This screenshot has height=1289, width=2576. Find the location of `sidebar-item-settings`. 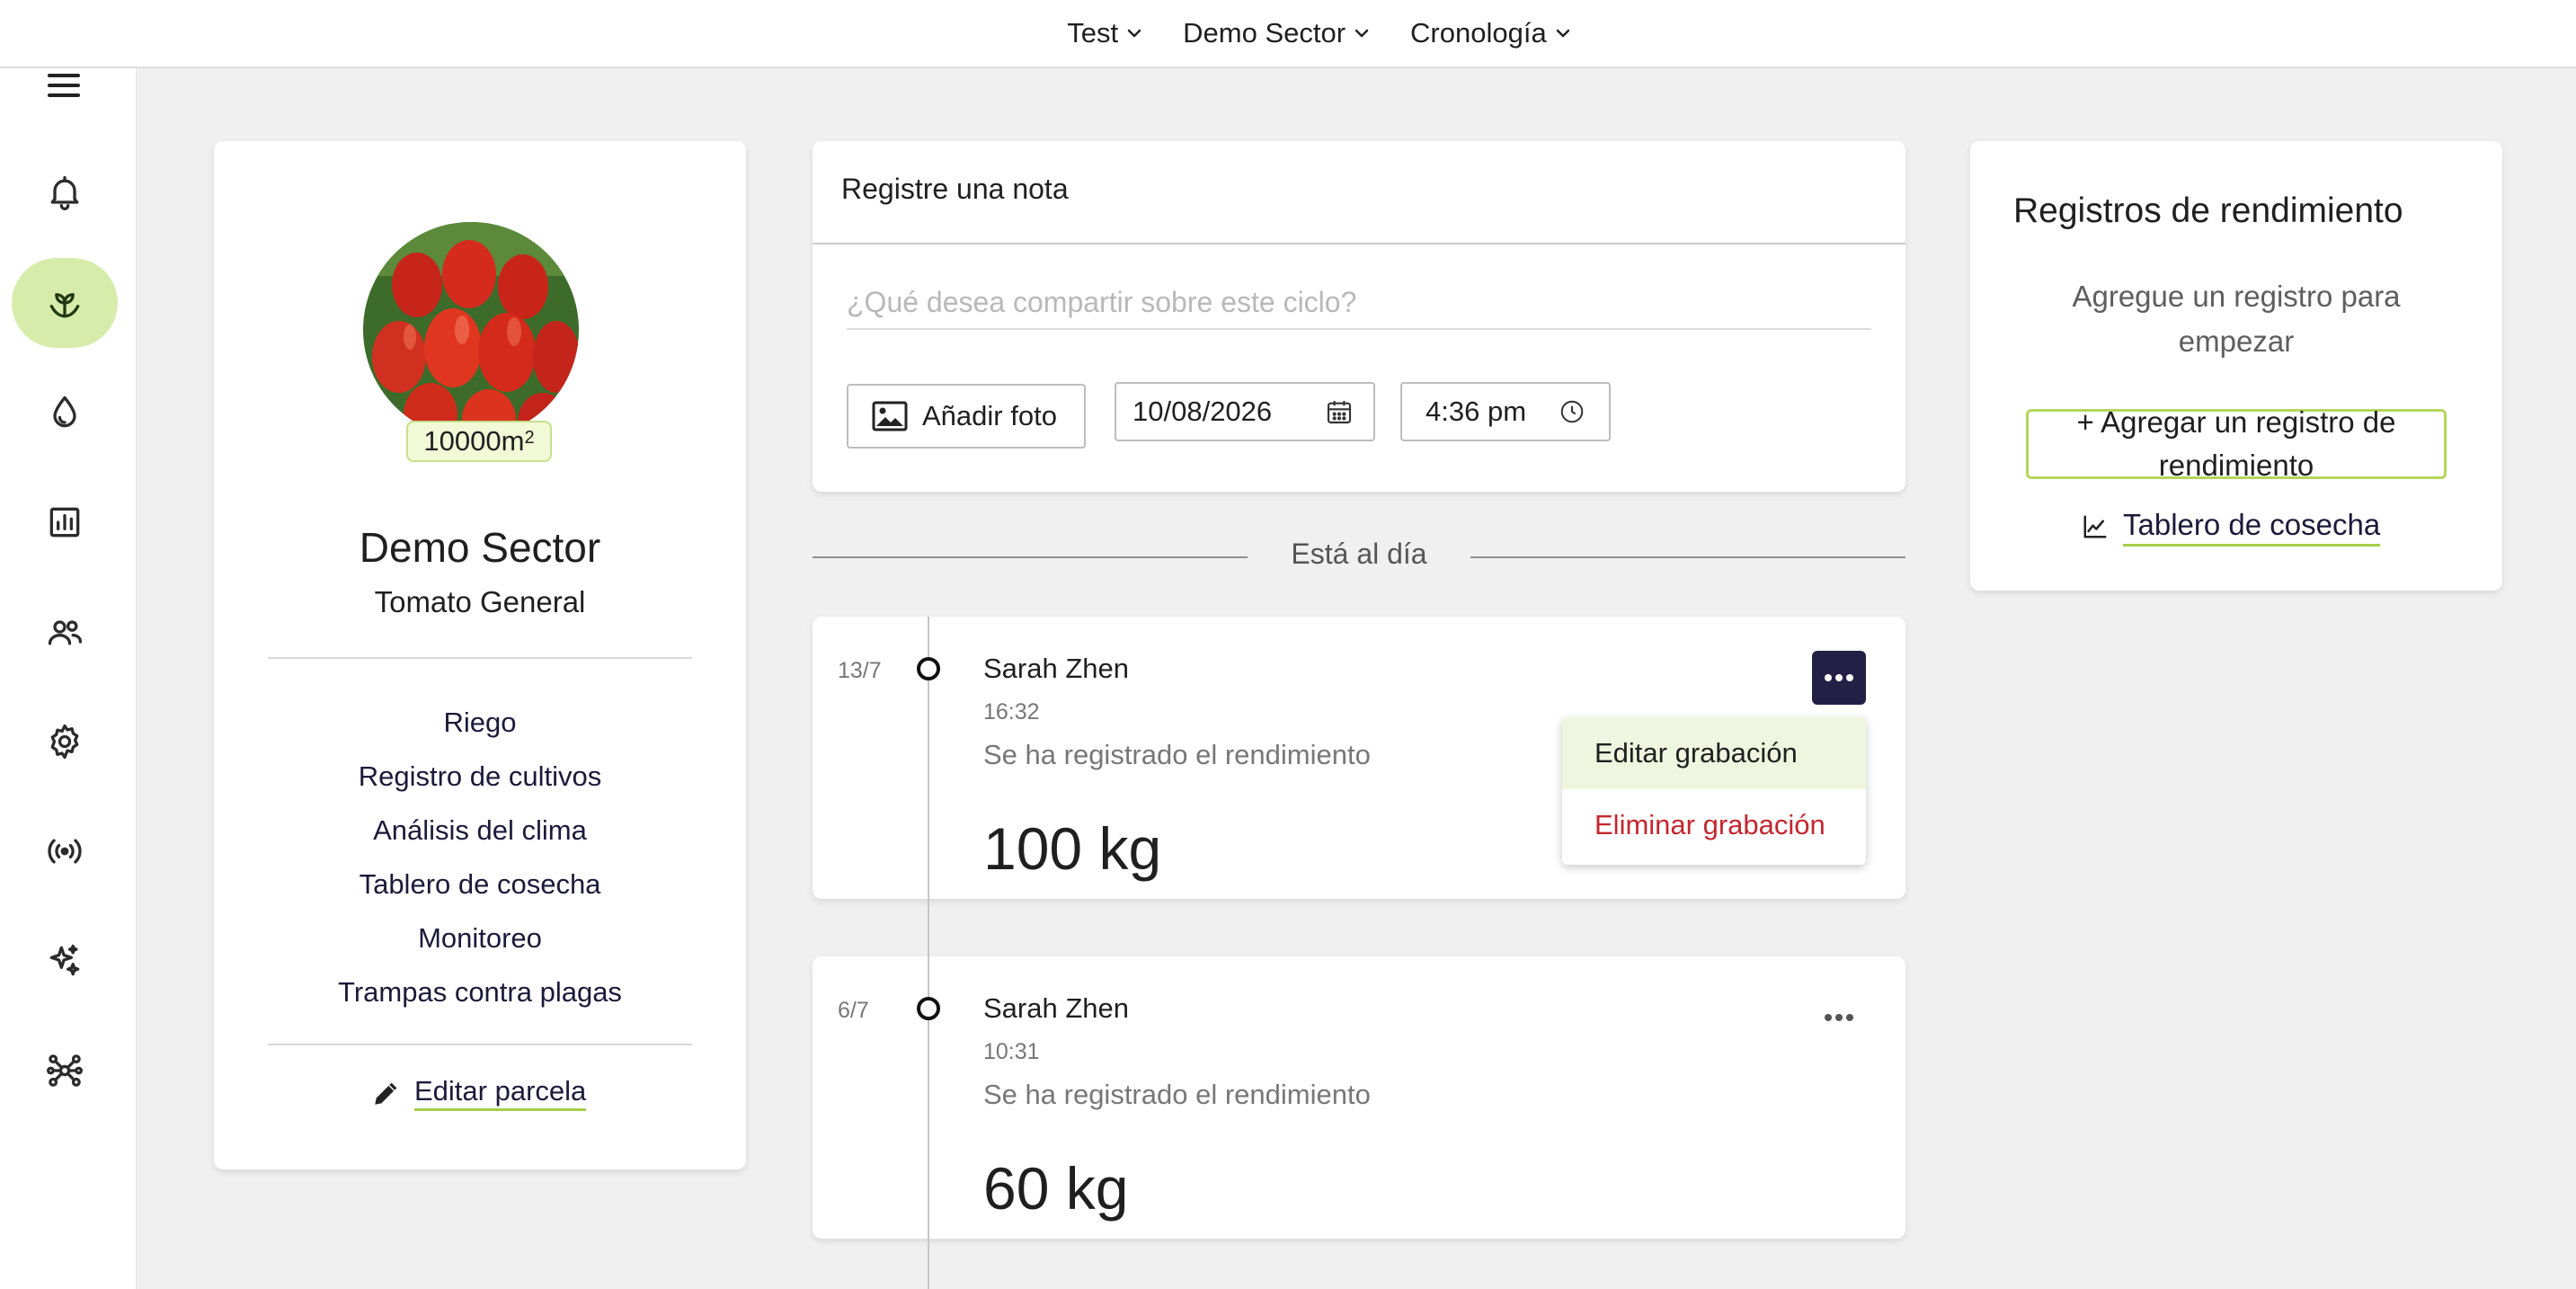

sidebar-item-settings is located at coordinates (65, 742).